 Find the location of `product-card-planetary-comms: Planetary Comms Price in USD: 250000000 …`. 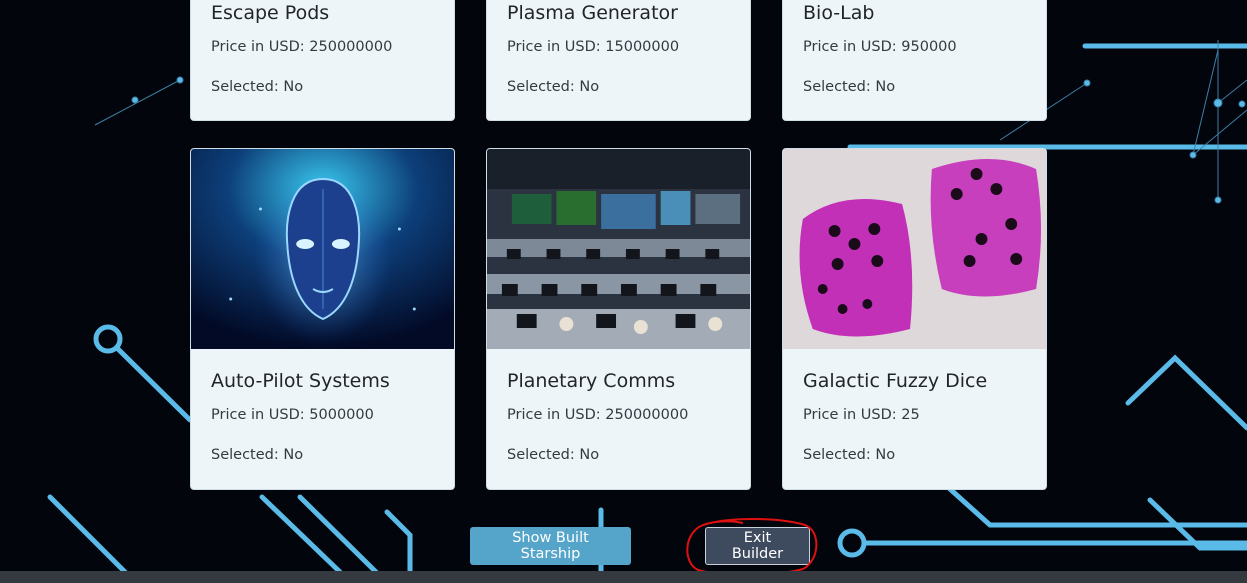

product-card-planetary-comms: Planetary Comms Price in USD: 250000000 … is located at coordinates (618, 319).